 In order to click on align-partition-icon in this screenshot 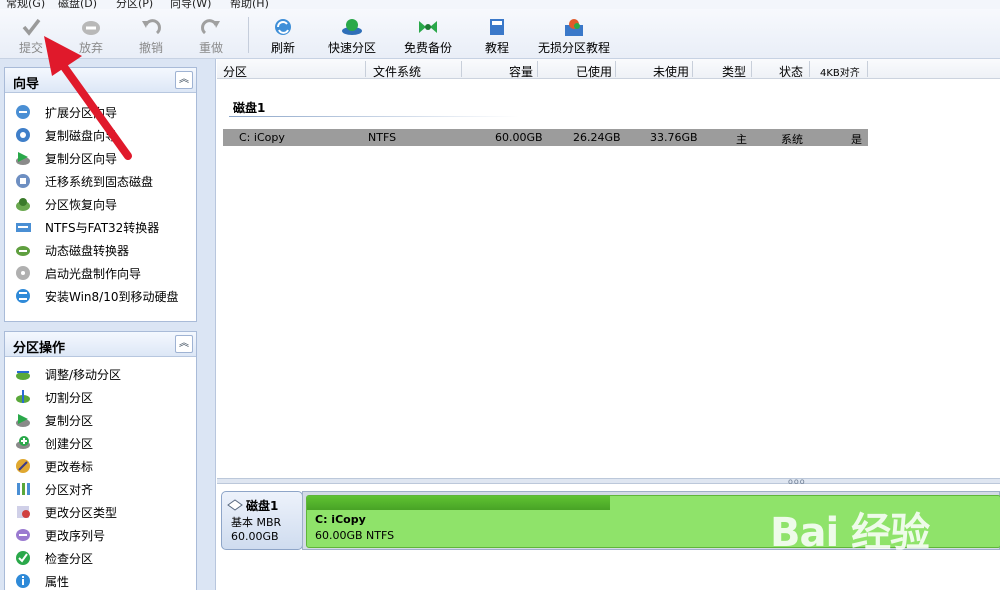, I will do `click(23, 489)`.